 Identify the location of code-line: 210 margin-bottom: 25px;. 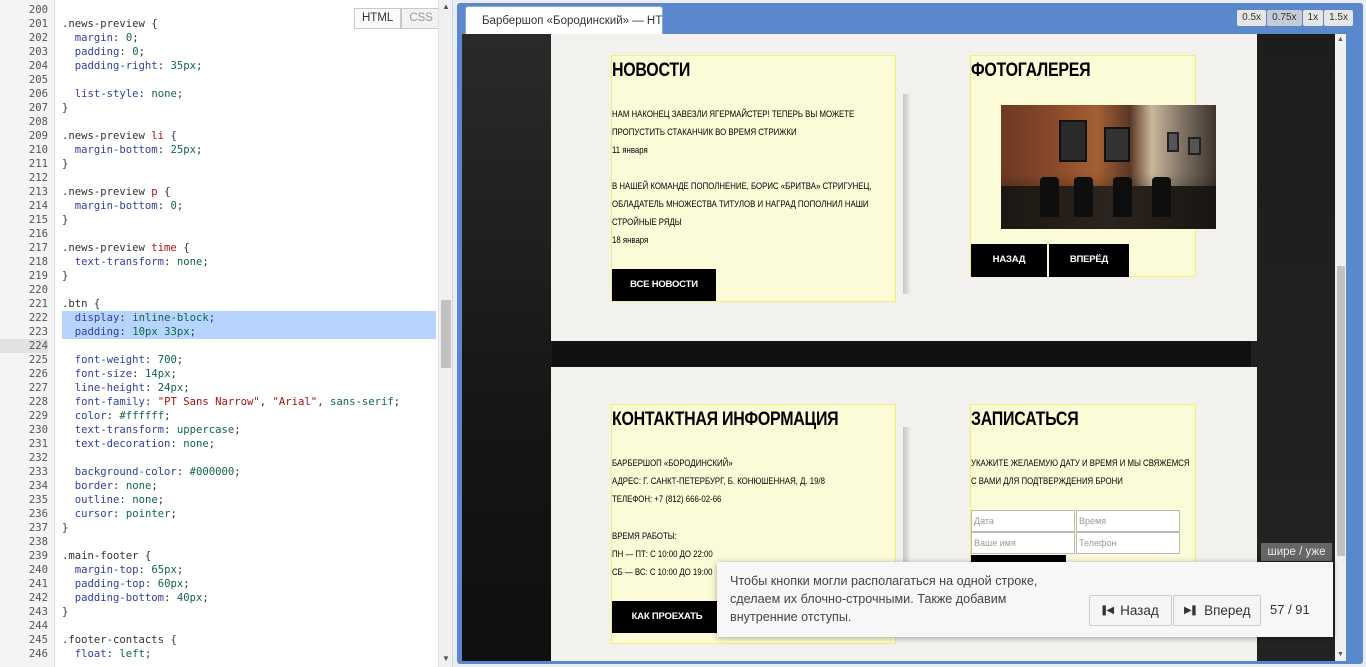
(219, 150).